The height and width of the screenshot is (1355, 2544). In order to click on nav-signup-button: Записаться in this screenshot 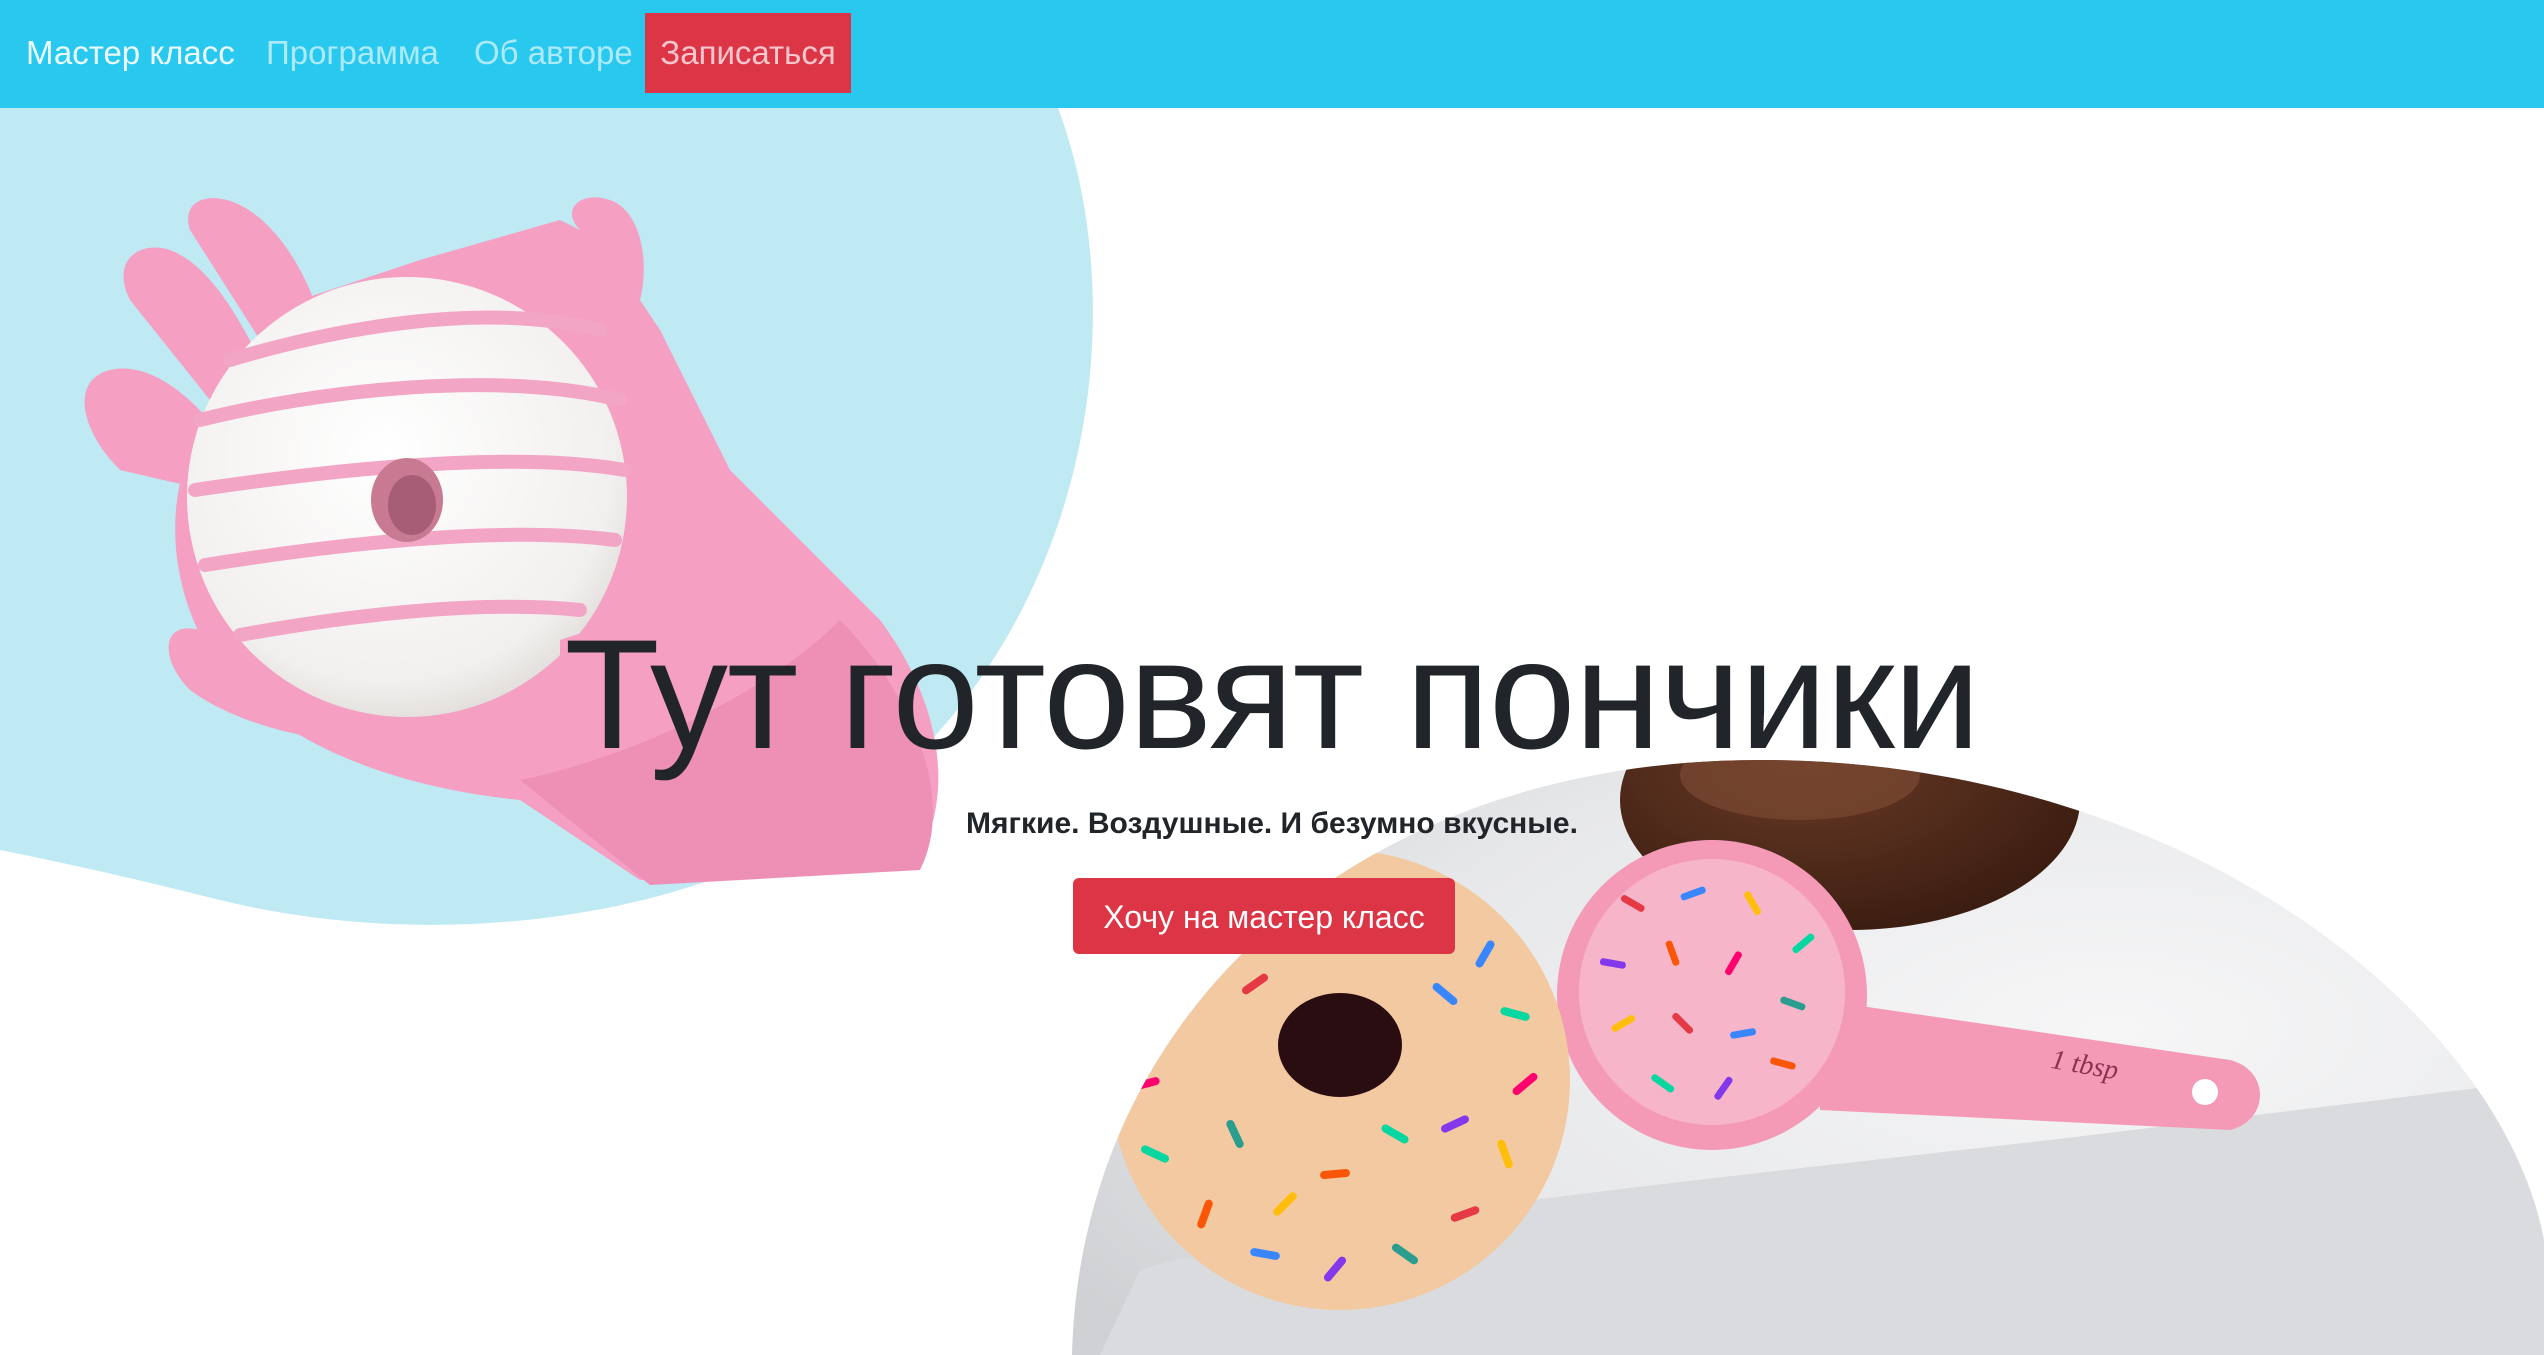, I will do `click(748, 53)`.